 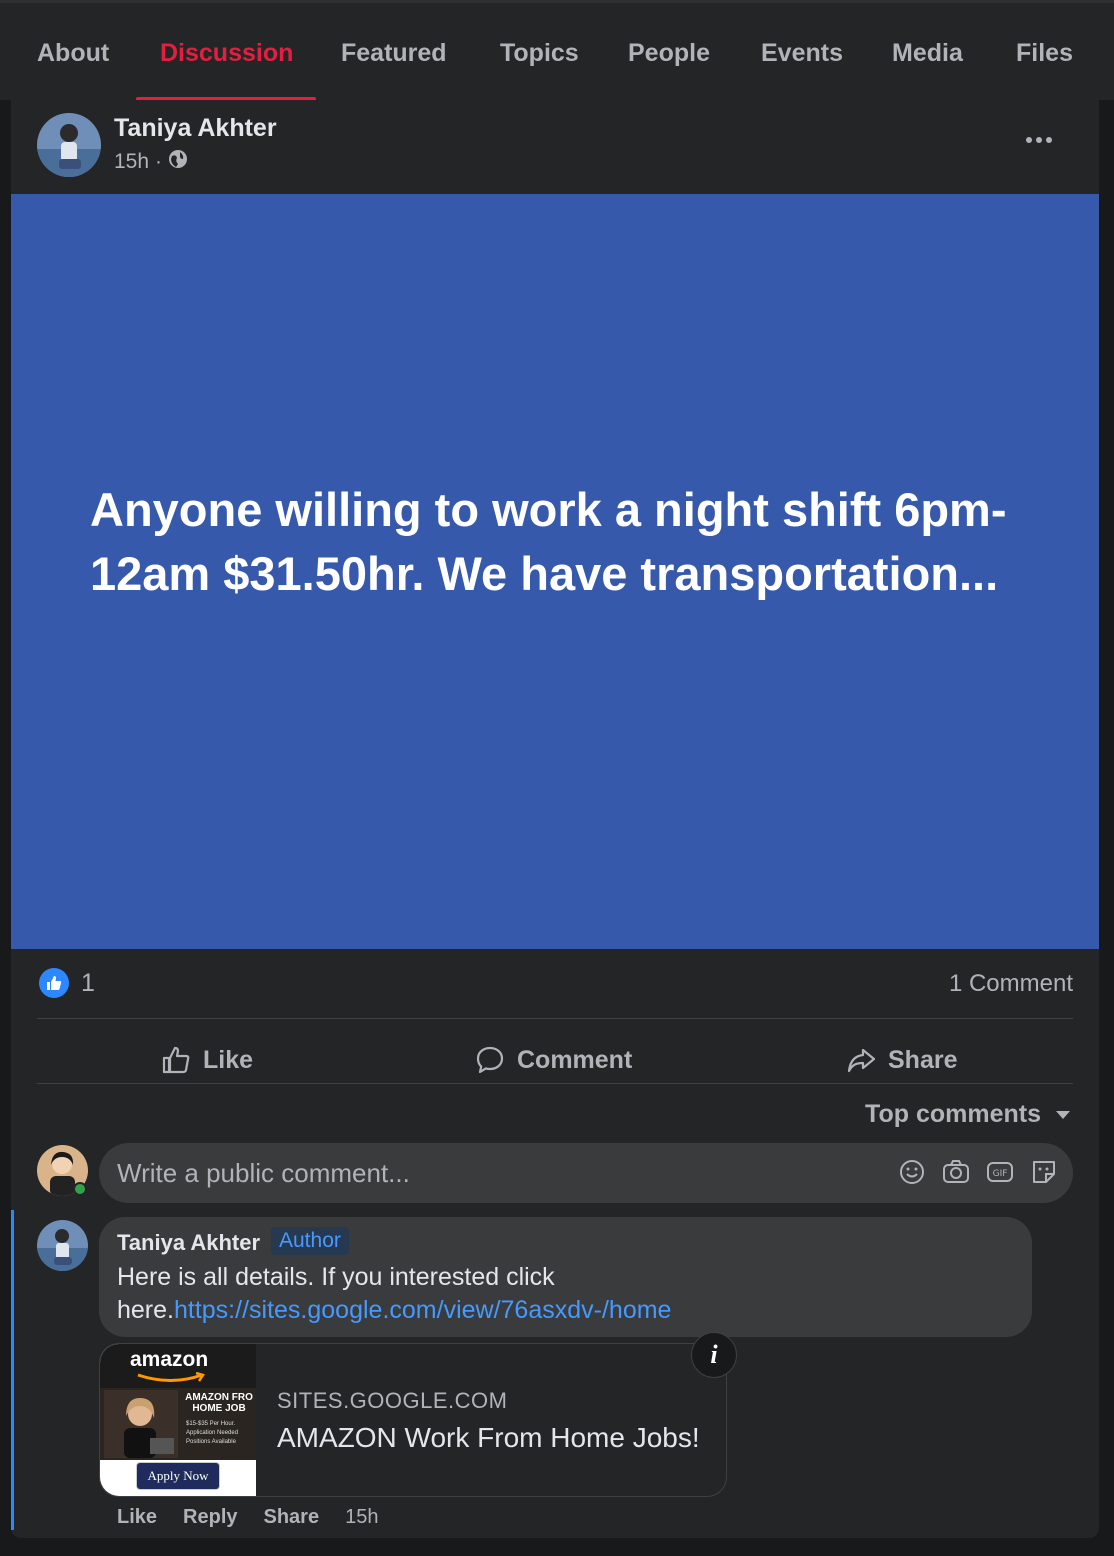 I want to click on share-icon, so click(x=861, y=1060).